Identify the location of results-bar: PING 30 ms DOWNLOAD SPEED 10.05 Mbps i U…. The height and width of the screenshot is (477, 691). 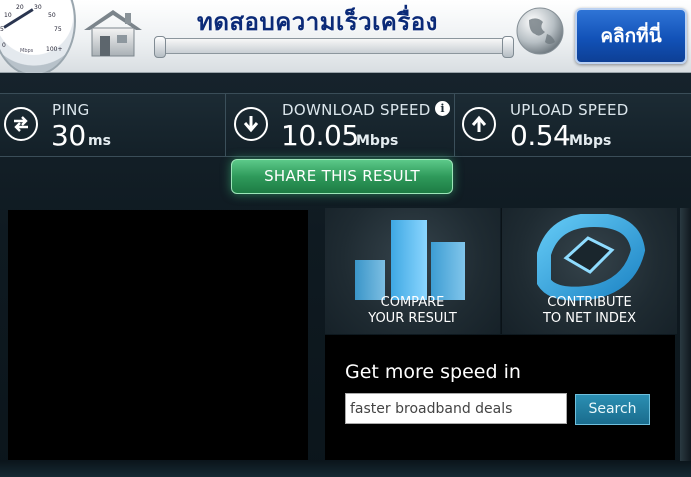
(345, 125).